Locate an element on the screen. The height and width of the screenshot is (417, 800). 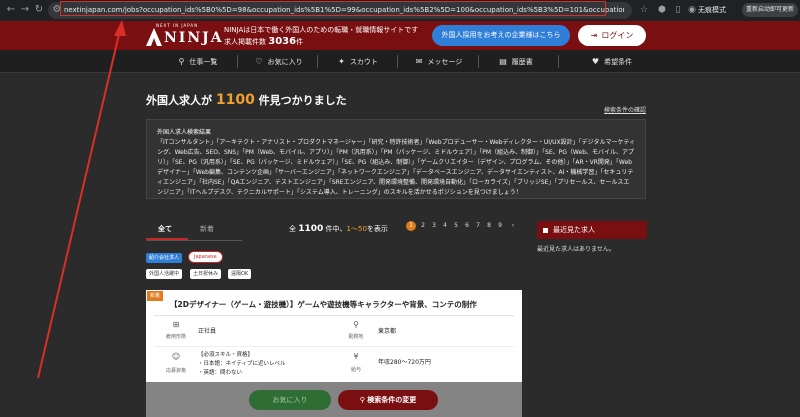
yen-icon: ¥ is located at coordinates (356, 356).